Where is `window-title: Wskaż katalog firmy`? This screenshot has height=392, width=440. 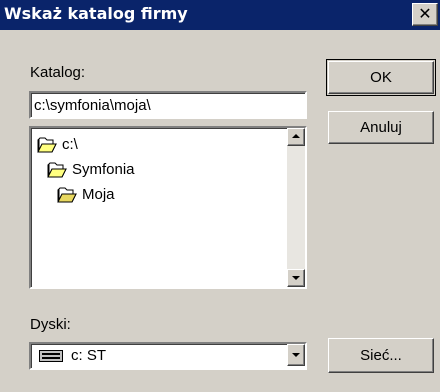 window-title: Wskaż katalog firmy is located at coordinates (96, 13).